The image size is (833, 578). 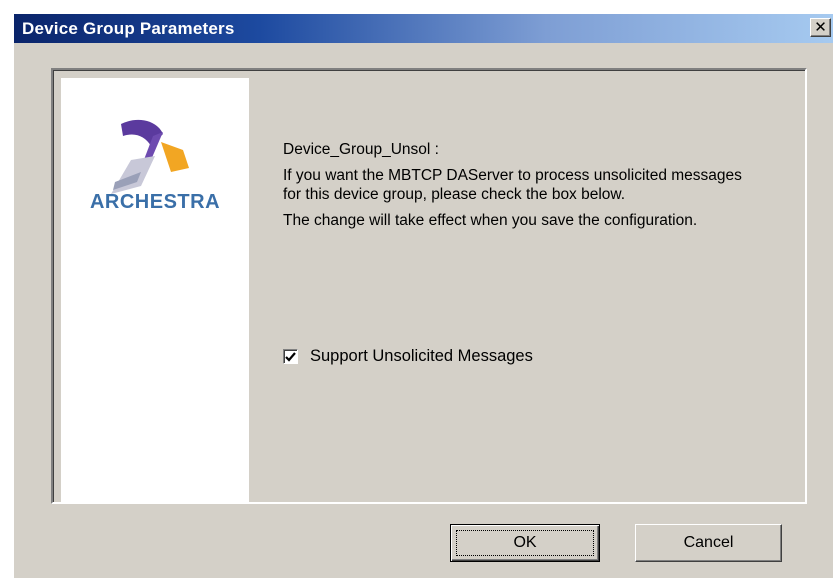 What do you see at coordinates (150, 156) in the screenshot?
I see `archestra-logo-icon` at bounding box center [150, 156].